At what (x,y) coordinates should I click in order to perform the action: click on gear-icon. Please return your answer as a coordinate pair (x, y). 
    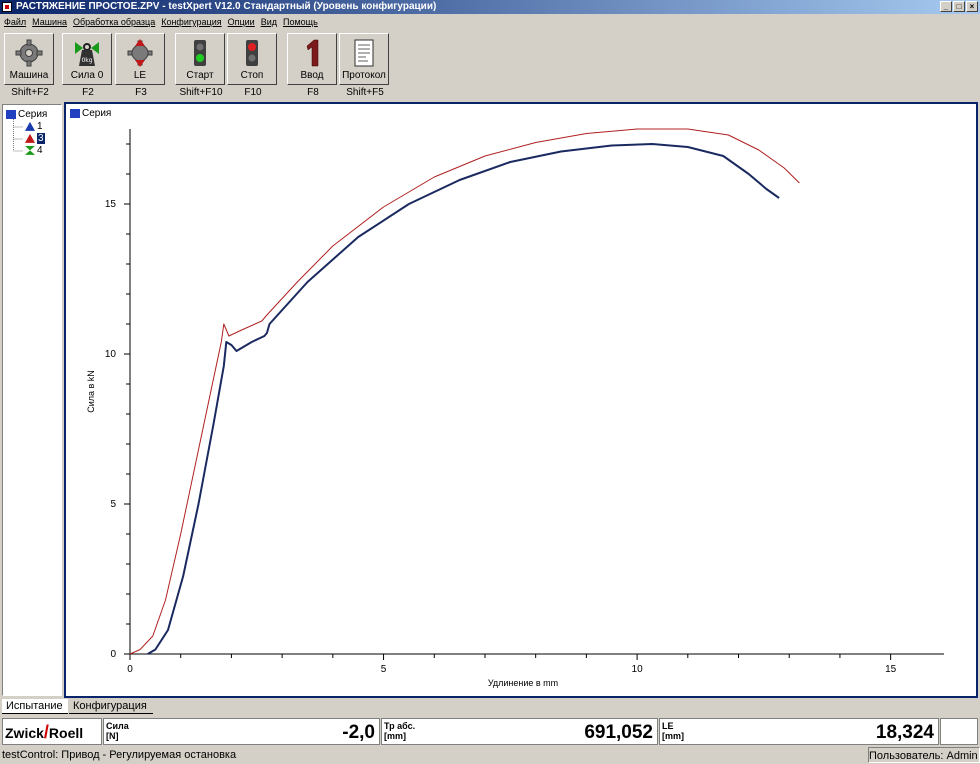
    Looking at the image, I should click on (29, 53).